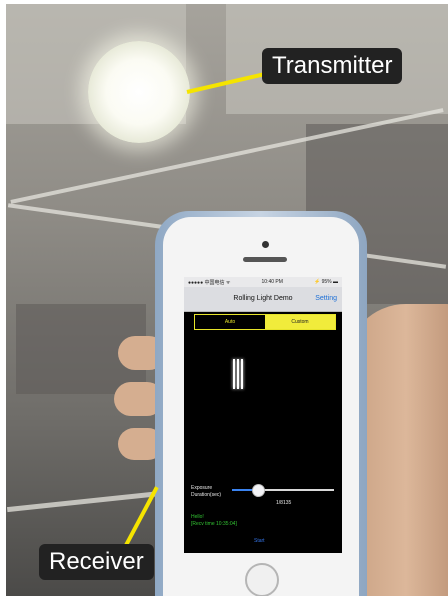 Image resolution: width=448 pixels, height=600 pixels. I want to click on exposure-slider-knob, so click(258, 490).